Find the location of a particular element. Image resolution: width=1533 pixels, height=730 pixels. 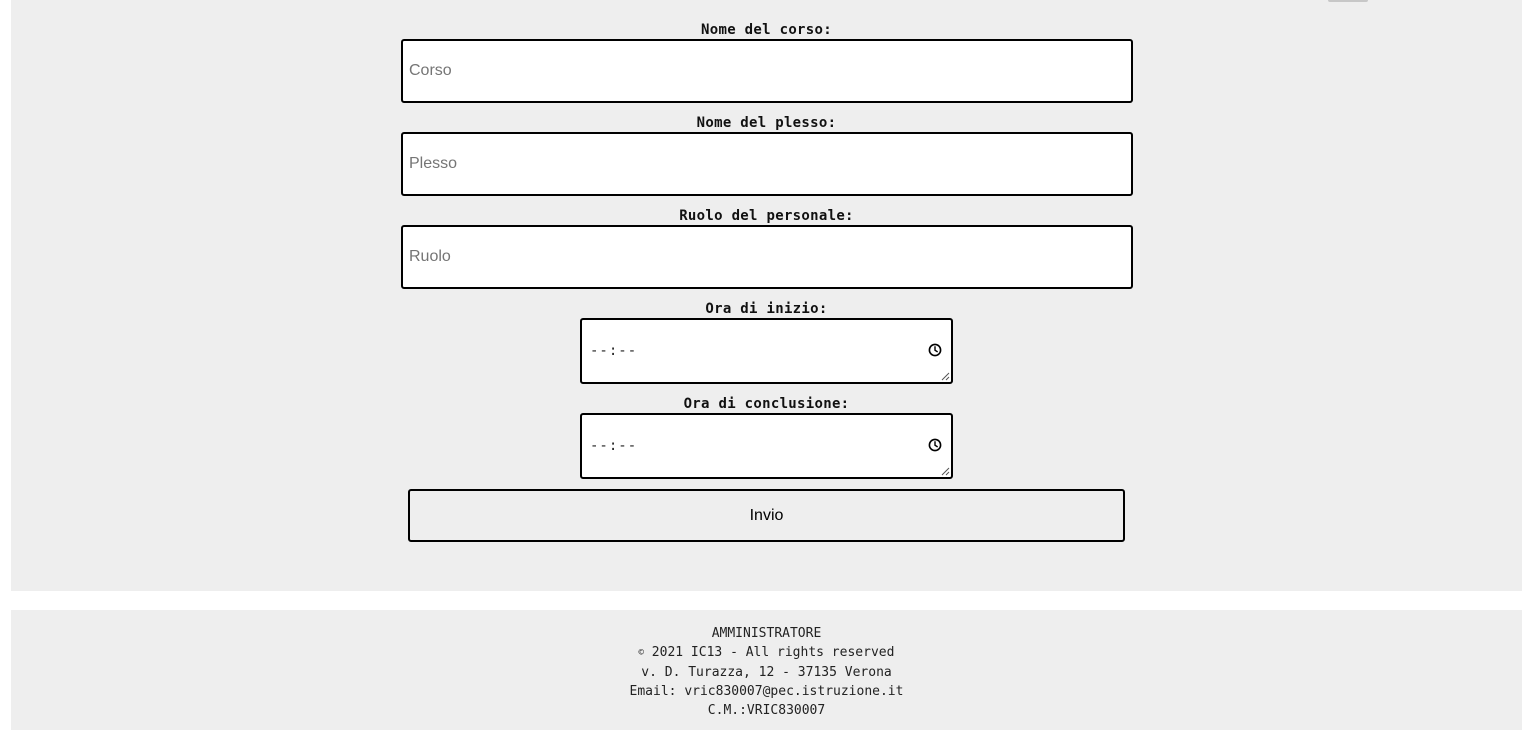

start-time-label: Ora di inizio: is located at coordinates (766, 309).